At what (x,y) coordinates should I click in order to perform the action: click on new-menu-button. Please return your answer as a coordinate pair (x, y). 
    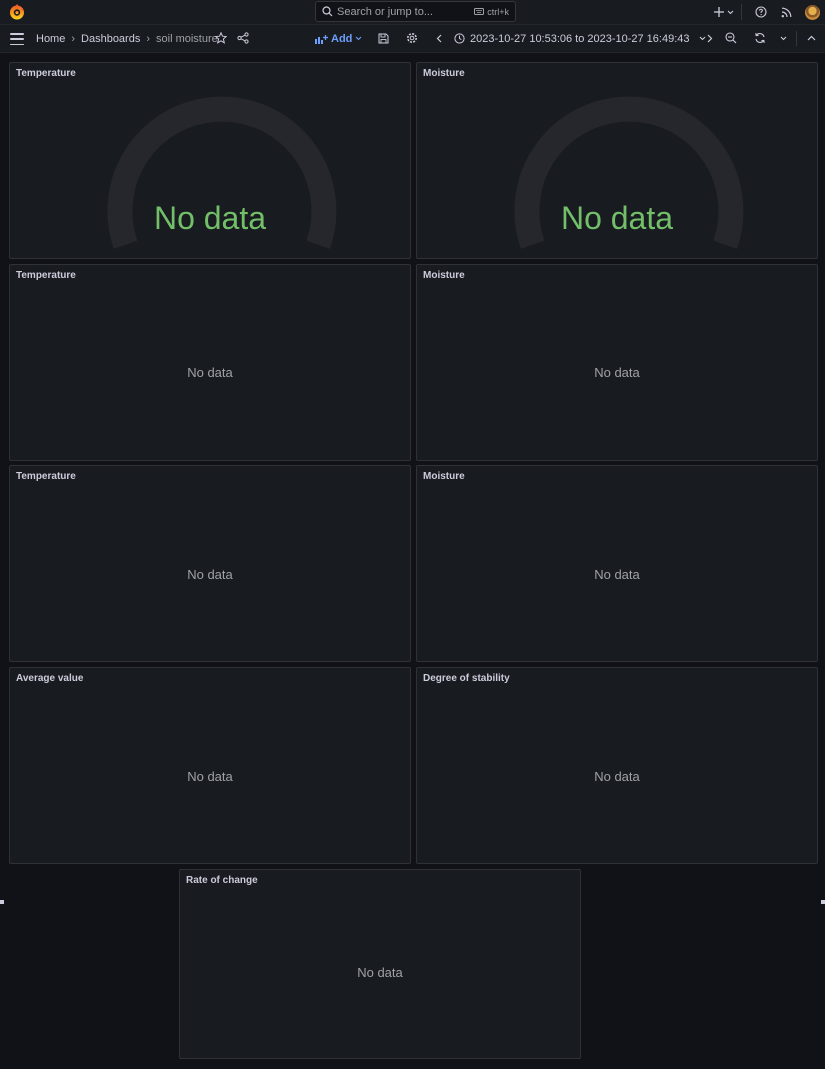
    Looking at the image, I should click on (724, 12).